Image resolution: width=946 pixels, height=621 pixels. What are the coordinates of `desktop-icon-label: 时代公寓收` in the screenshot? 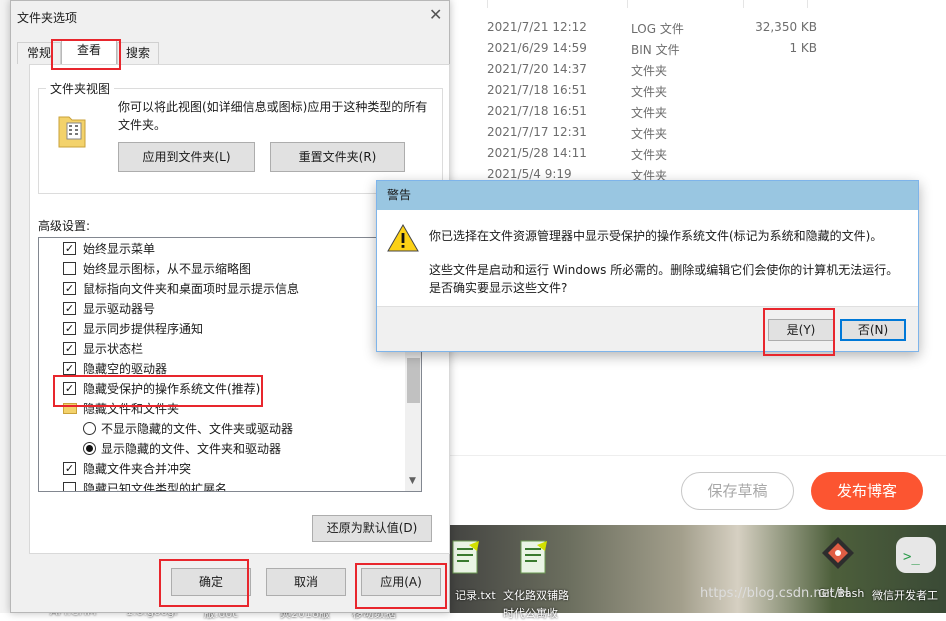 It's located at (530, 613).